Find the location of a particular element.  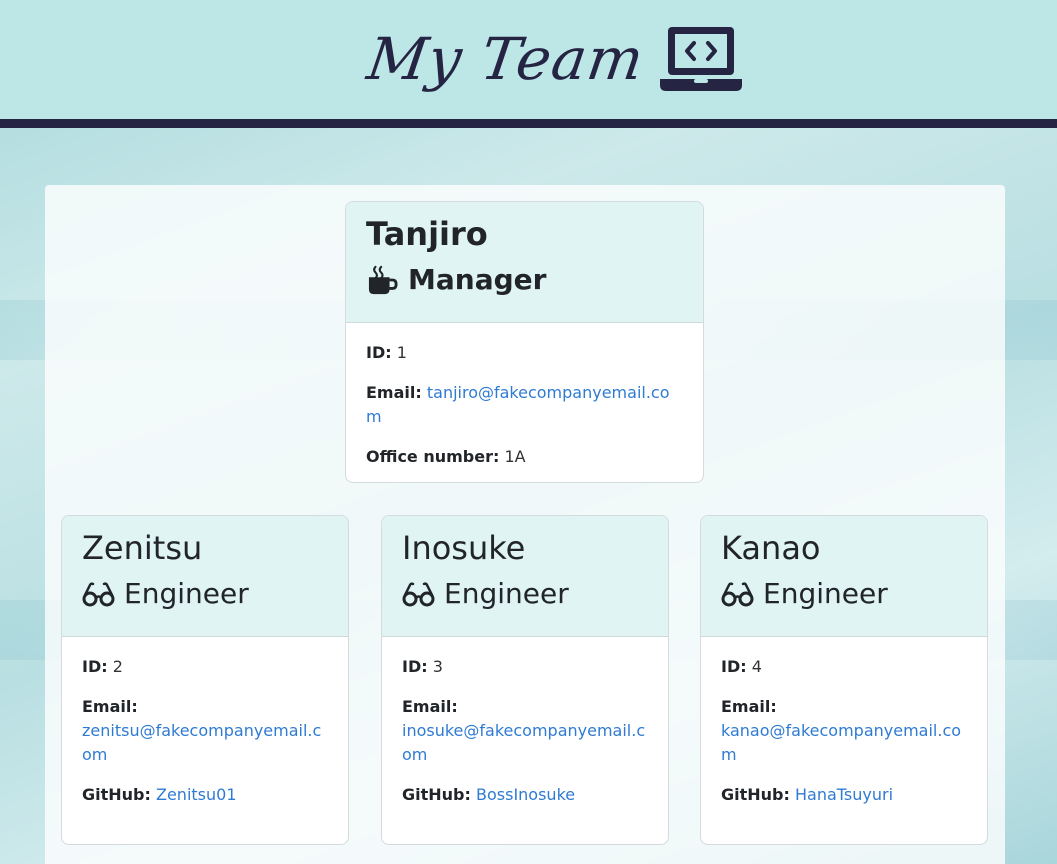

email-row: Email: tanjiro@fakecompanyemail.com is located at coordinates (524, 405).